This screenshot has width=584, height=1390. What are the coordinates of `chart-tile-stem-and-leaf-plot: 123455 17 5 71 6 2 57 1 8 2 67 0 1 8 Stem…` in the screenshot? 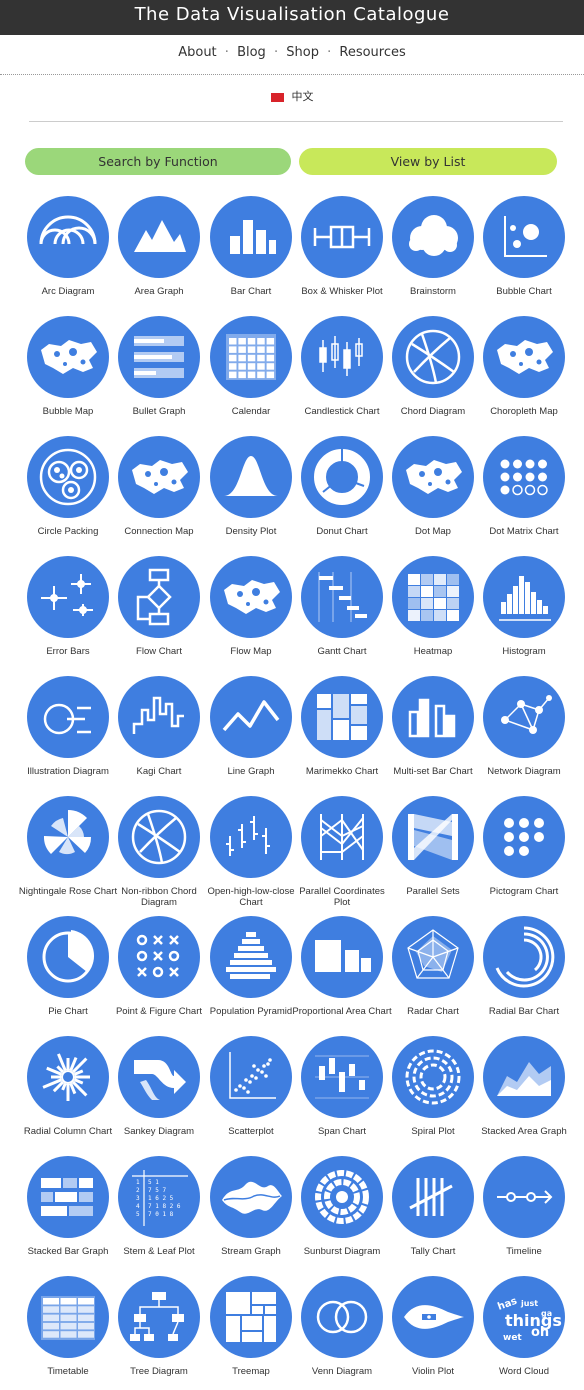 It's located at (159, 1211).